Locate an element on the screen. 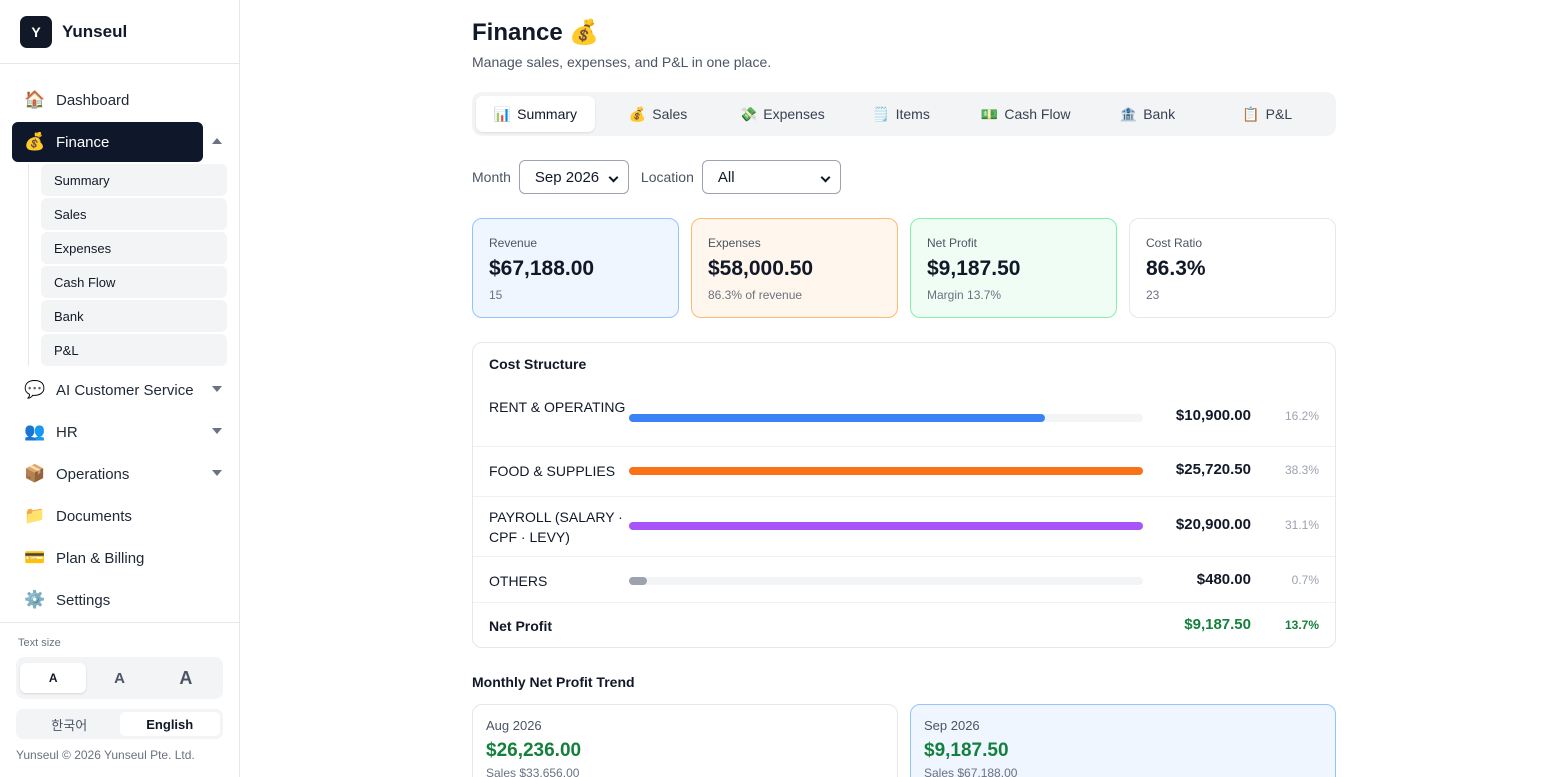 Image resolution: width=1568 pixels, height=777 pixels. text-size-large-button: A is located at coordinates (186, 678).